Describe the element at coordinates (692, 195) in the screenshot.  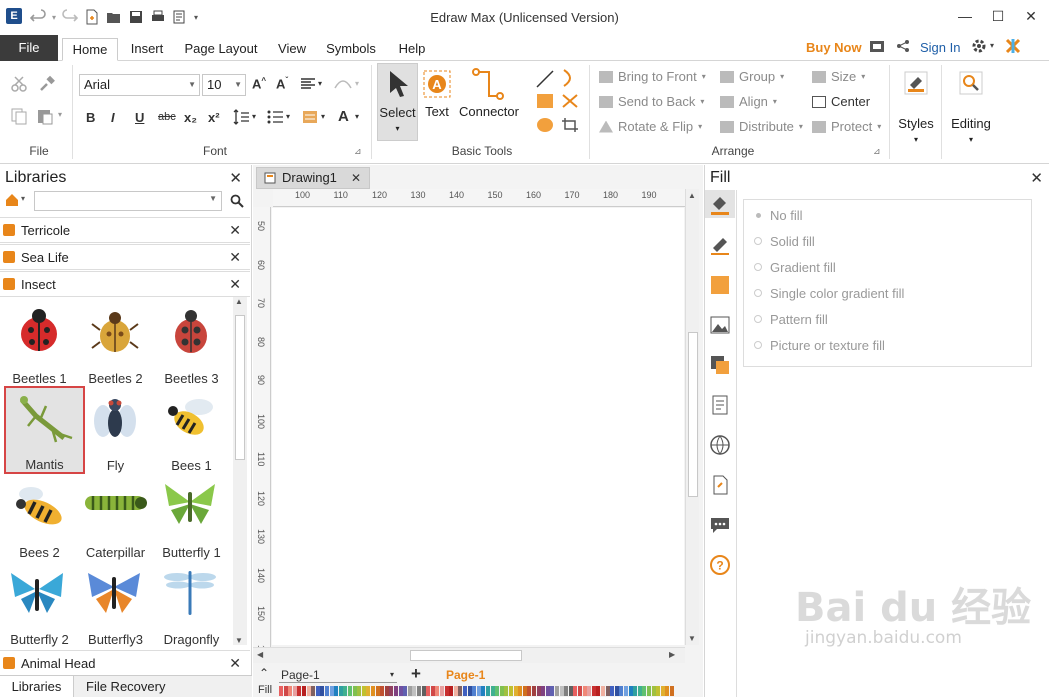
I see `scroll-up-icon: ▲` at that location.